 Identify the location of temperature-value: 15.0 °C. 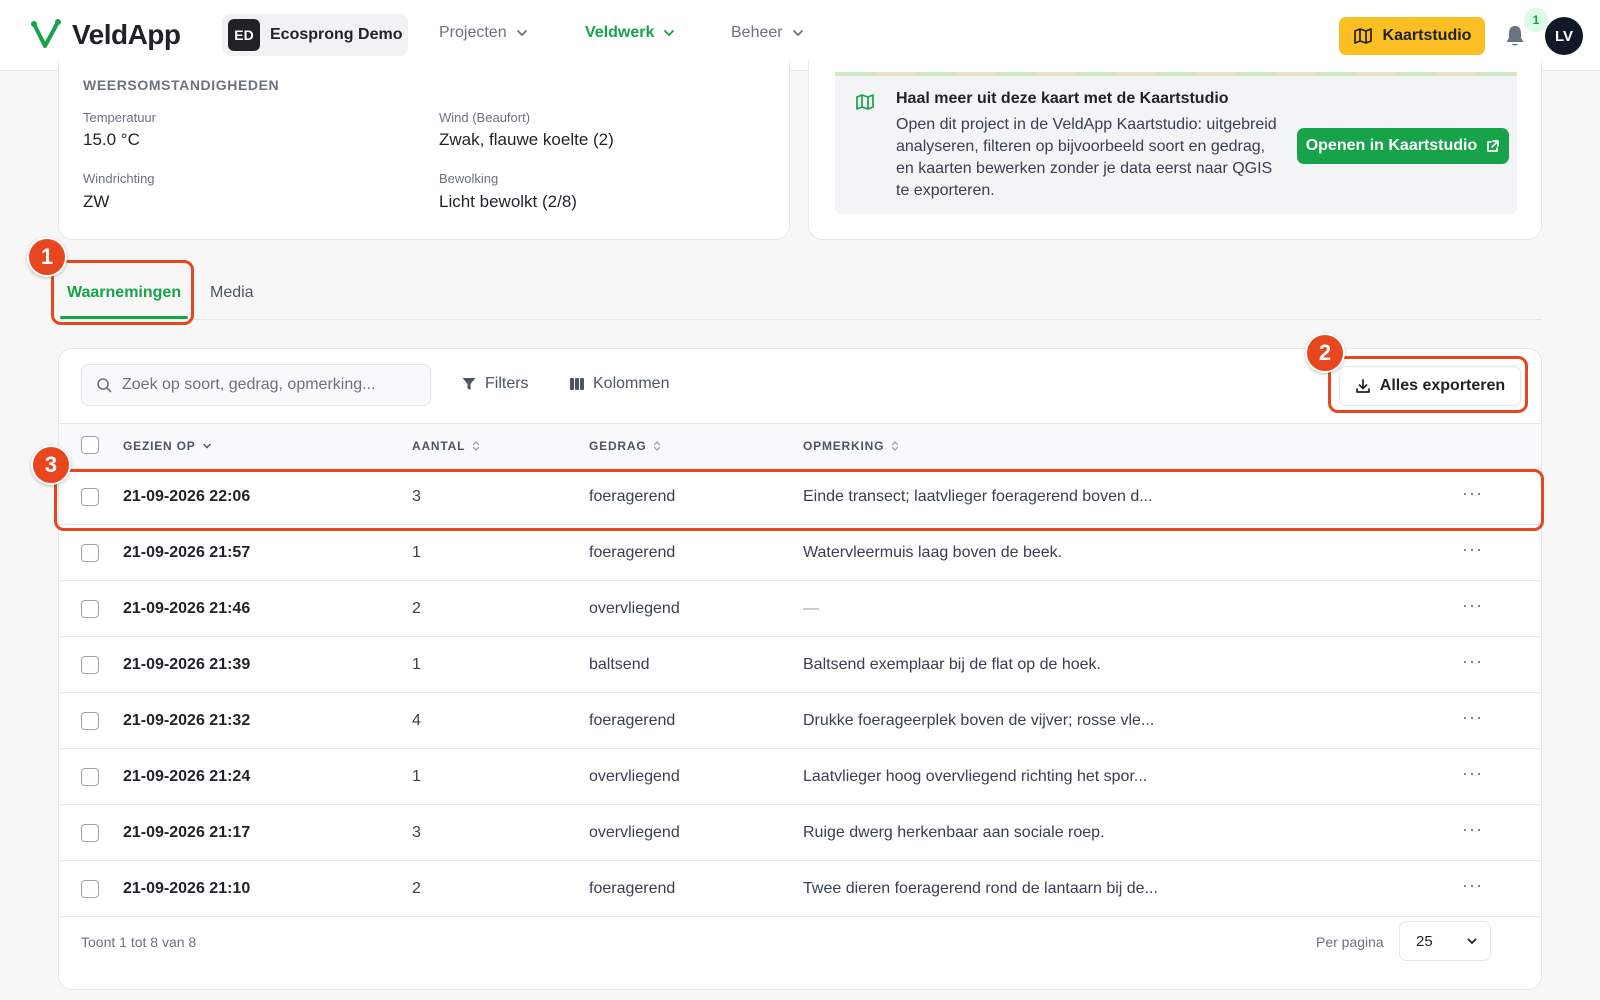
(111, 139).